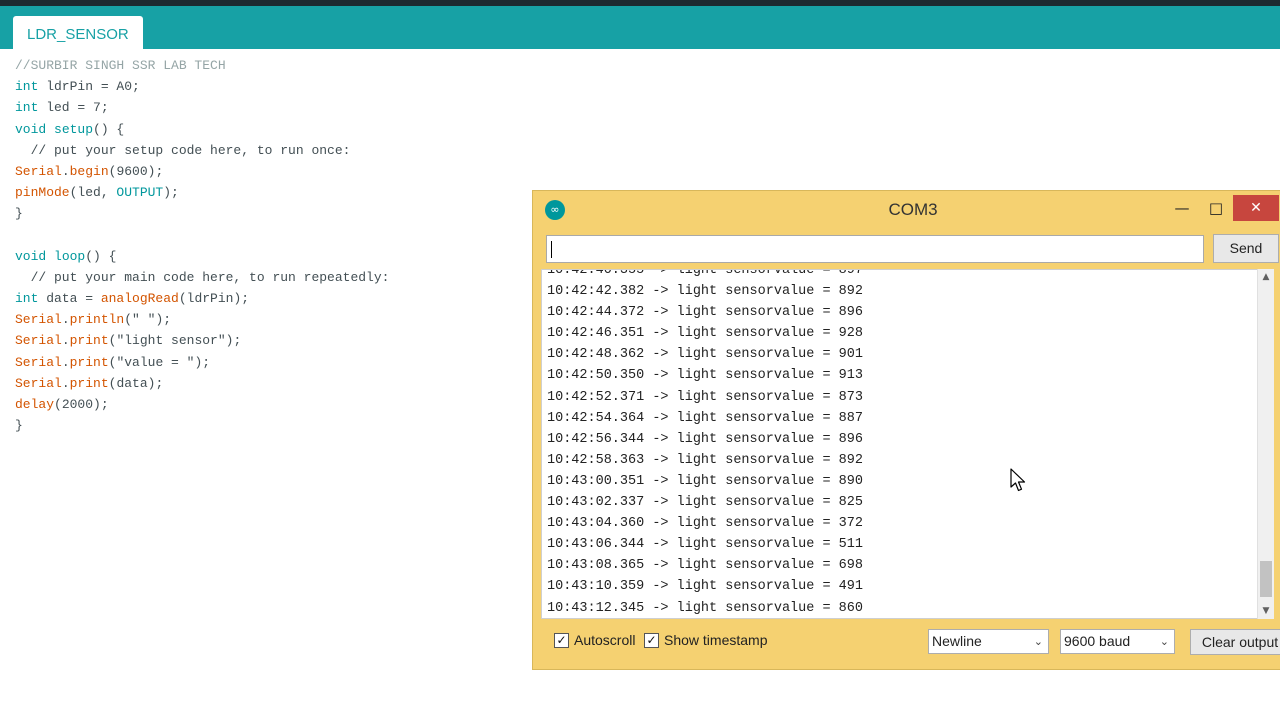  I want to click on serial-output-line: 10:42:40.355 -> light sensorvalue = 897, so click(705, 273).